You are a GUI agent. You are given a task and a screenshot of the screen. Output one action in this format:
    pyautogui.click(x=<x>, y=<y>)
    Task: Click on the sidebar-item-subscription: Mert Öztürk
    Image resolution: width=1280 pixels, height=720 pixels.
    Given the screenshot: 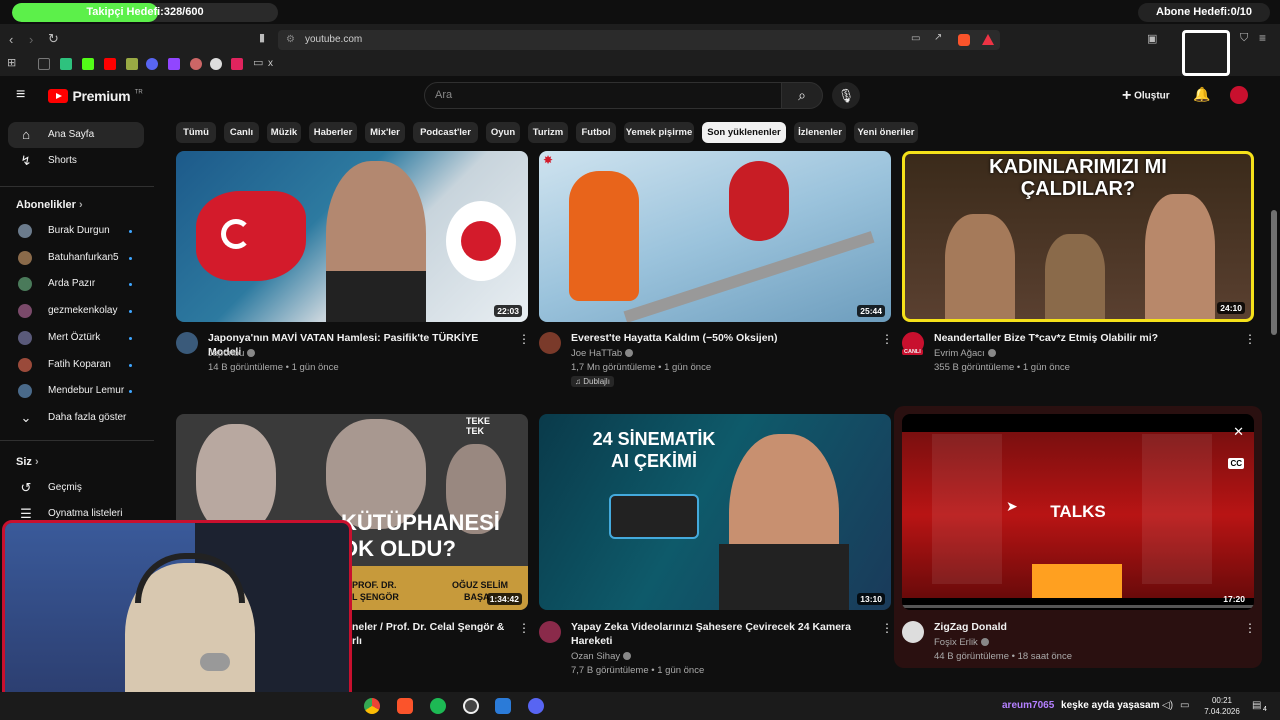 What is the action you would take?
    pyautogui.click(x=76, y=338)
    